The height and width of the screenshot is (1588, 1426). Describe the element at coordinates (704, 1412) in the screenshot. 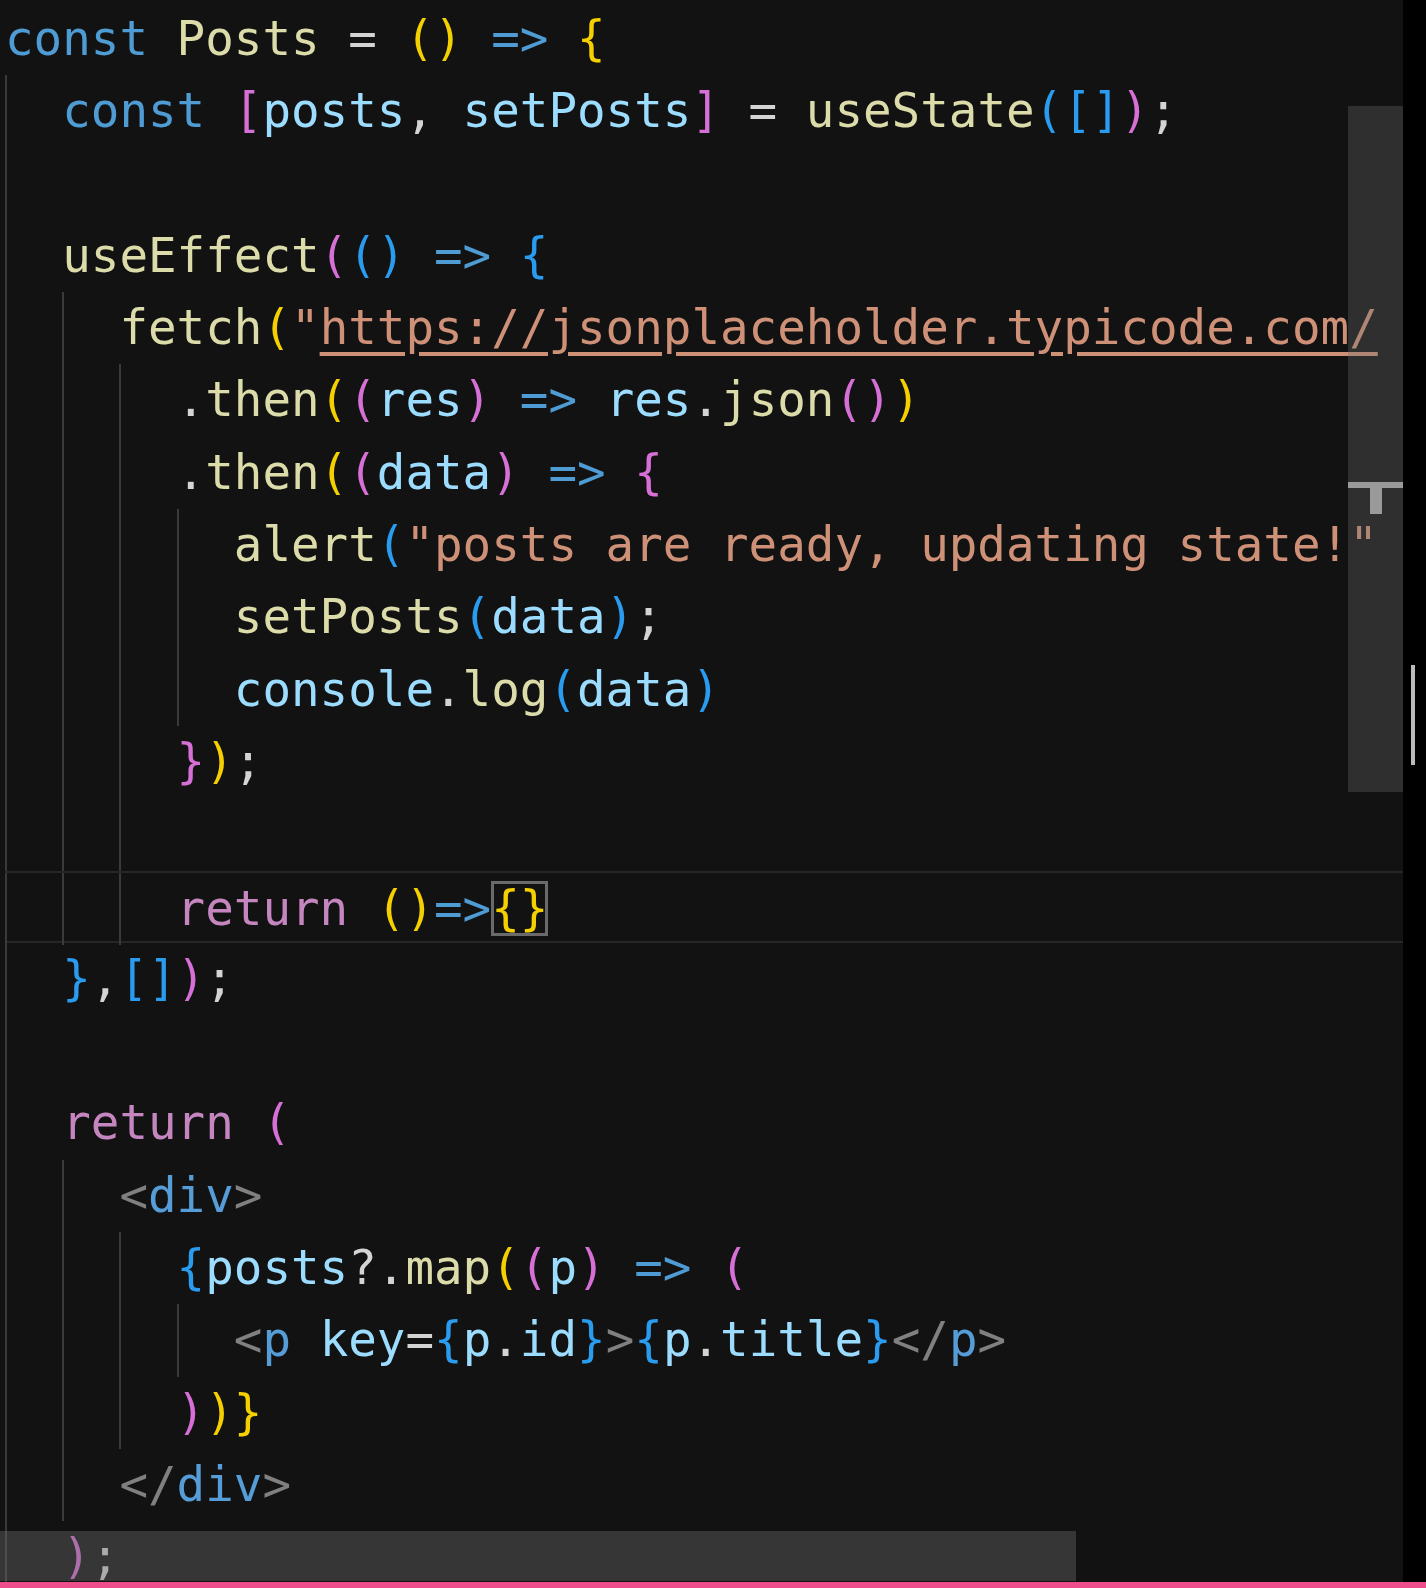

I see `code-line: ))}` at that location.